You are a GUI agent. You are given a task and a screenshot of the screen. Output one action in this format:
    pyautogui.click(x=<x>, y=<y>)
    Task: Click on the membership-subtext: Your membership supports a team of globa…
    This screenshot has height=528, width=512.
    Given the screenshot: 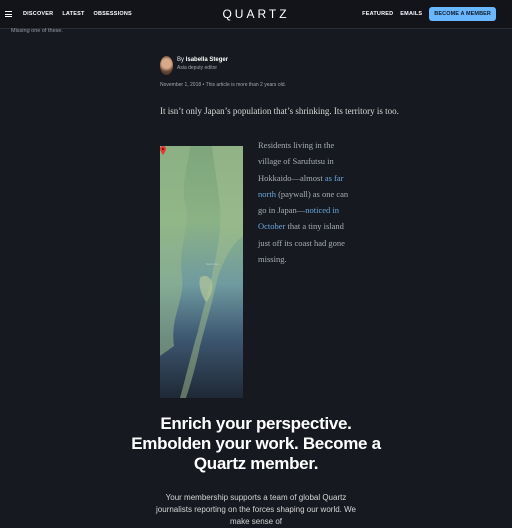 What is the action you would take?
    pyautogui.click(x=256, y=509)
    